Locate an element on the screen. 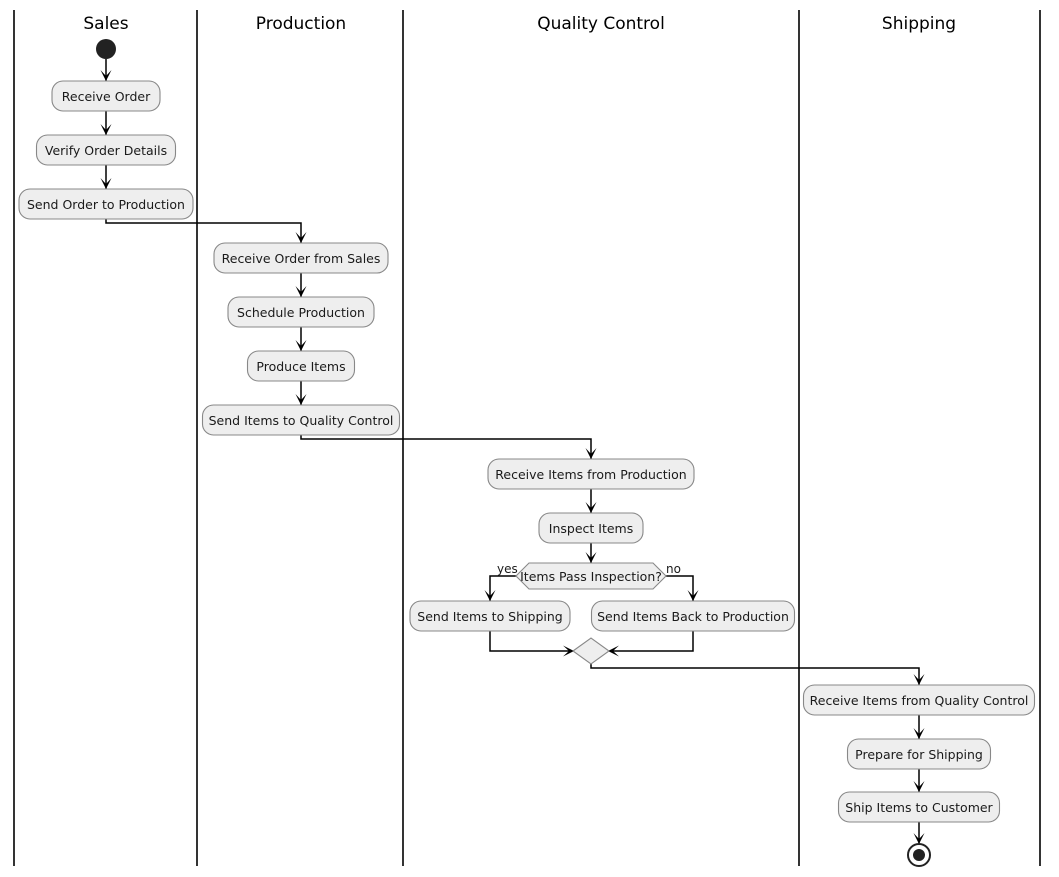 This screenshot has width=1059, height=877. activity-label-receive_items_from_quality_control: Receive Items from Quality Control is located at coordinates (919, 700).